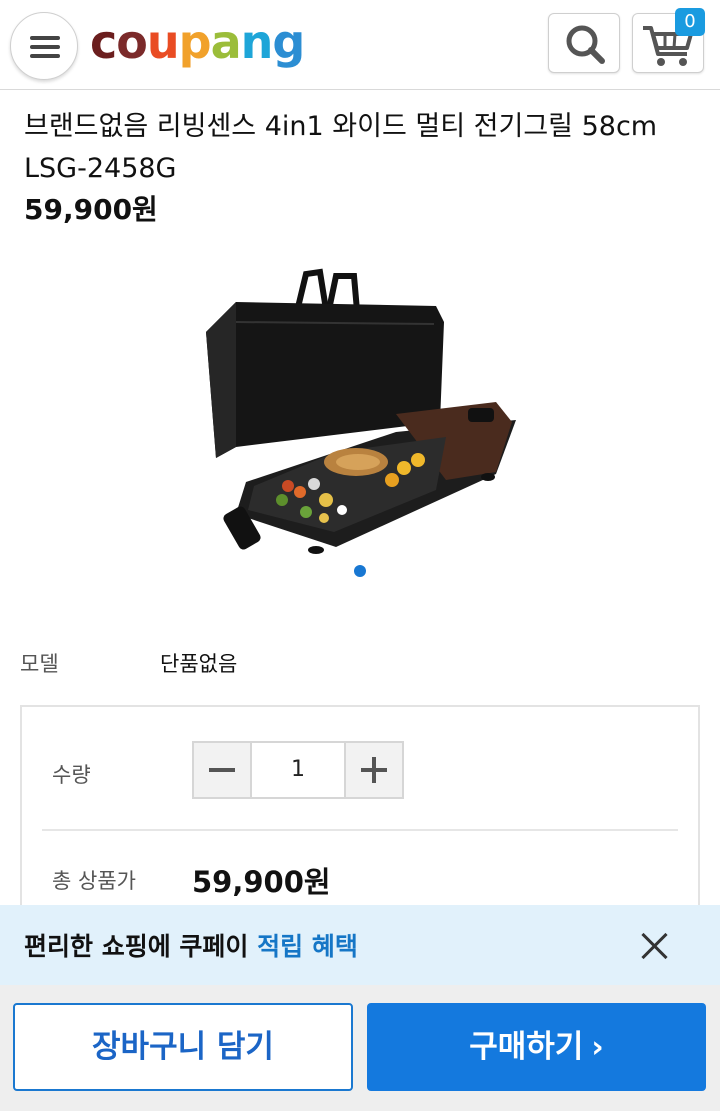 The width and height of the screenshot is (720, 1111). I want to click on buy-now-label: 구매하기, so click(526, 1047).